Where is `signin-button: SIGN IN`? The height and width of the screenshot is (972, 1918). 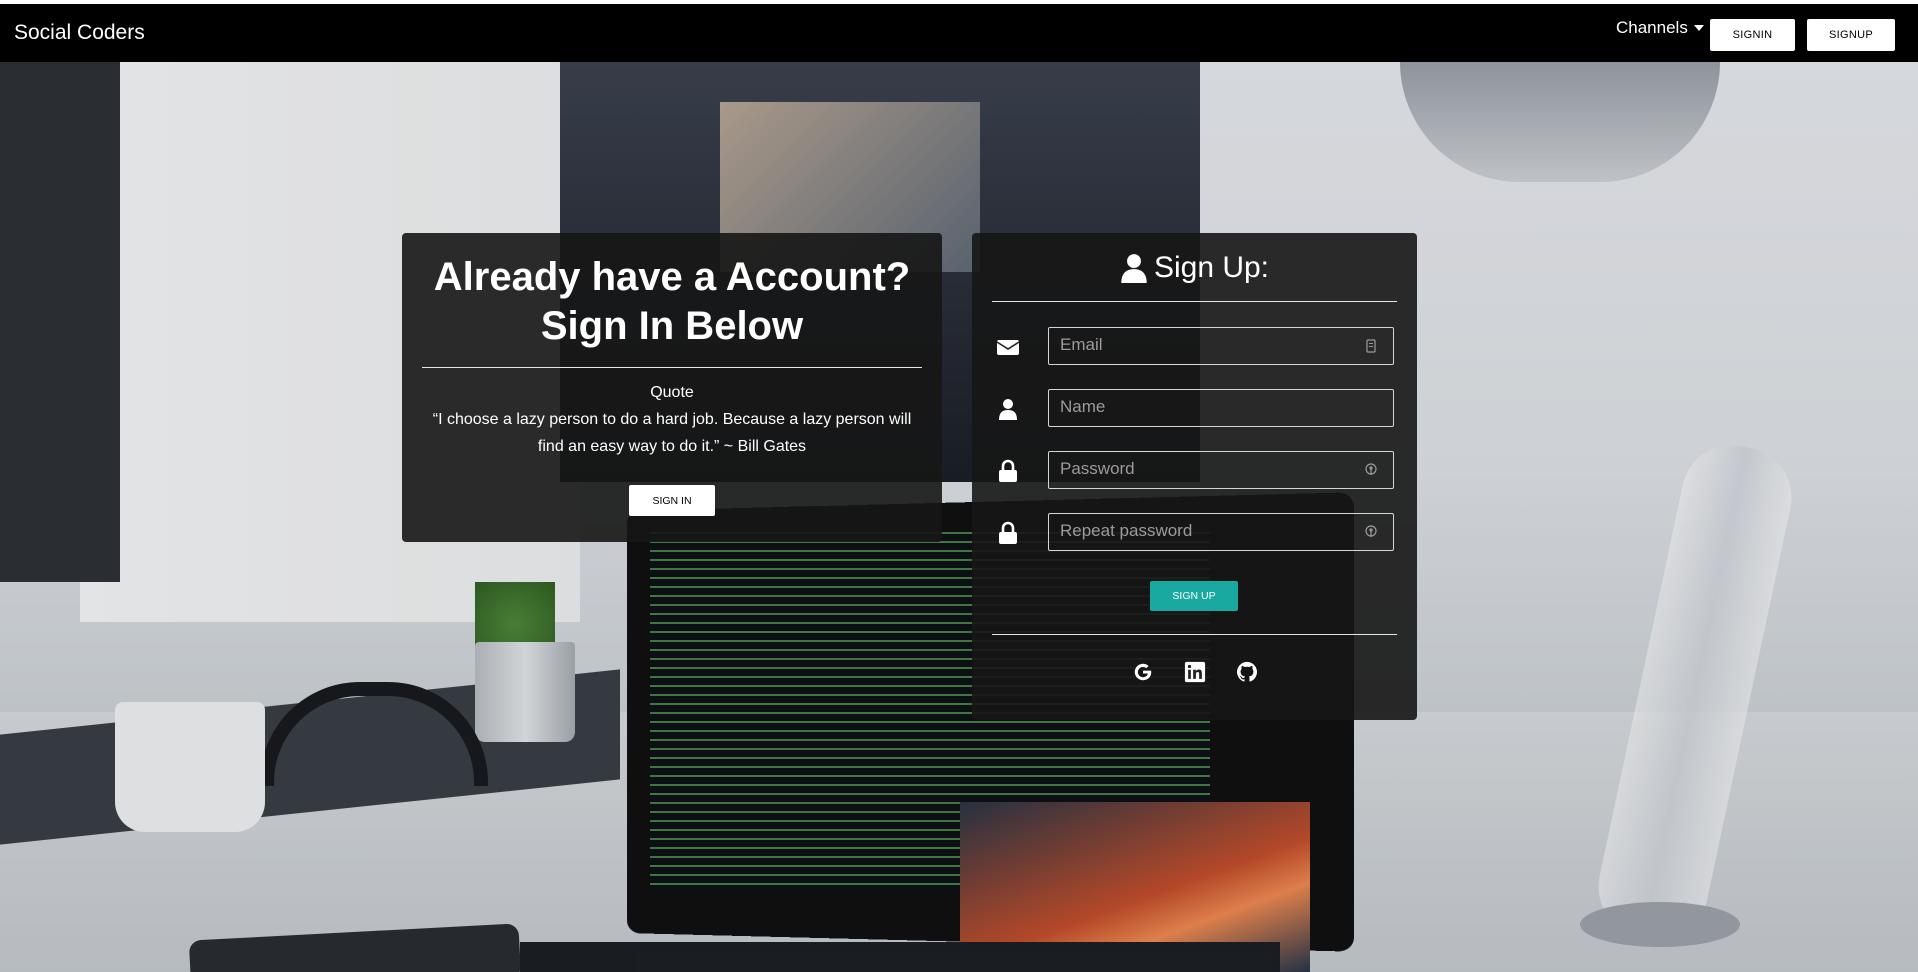 signin-button: SIGN IN is located at coordinates (672, 500).